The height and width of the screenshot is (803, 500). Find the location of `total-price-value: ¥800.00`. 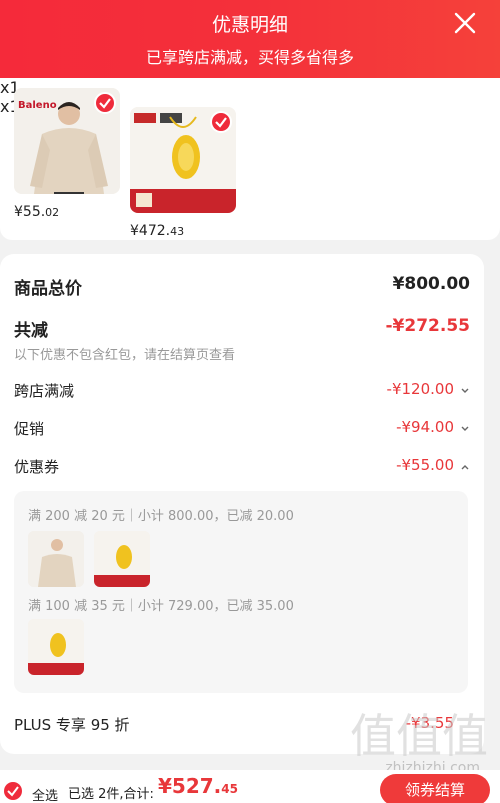

total-price-value: ¥800.00 is located at coordinates (431, 284).